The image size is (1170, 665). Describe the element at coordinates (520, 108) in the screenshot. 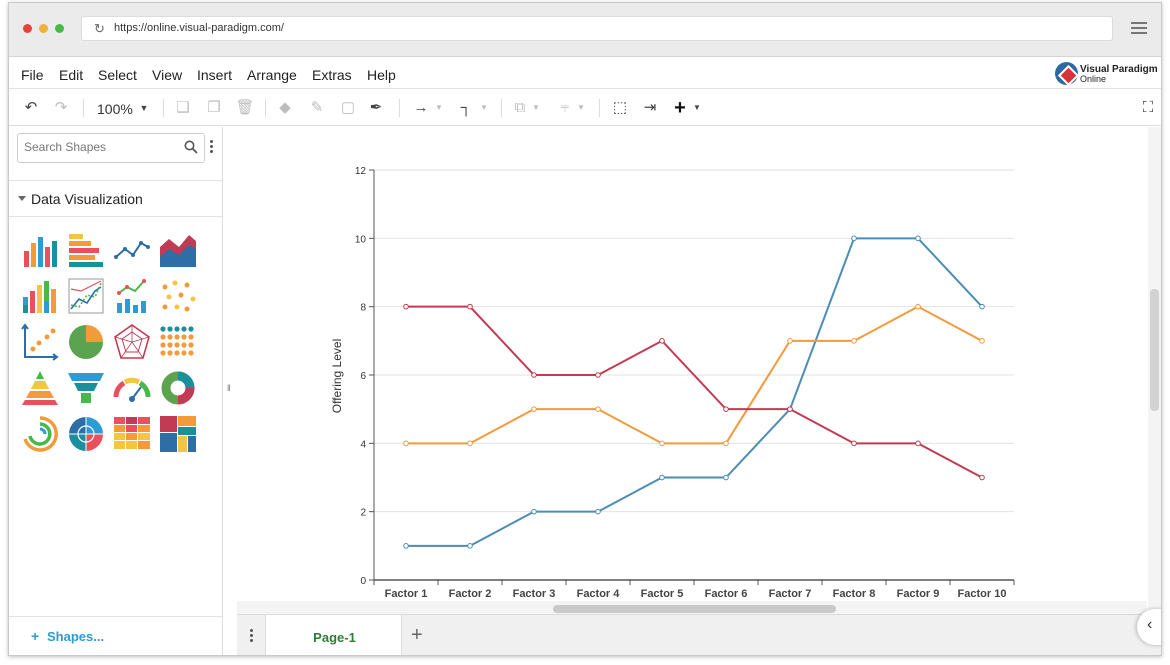

I see `arrange-order-icon: ⧉` at that location.